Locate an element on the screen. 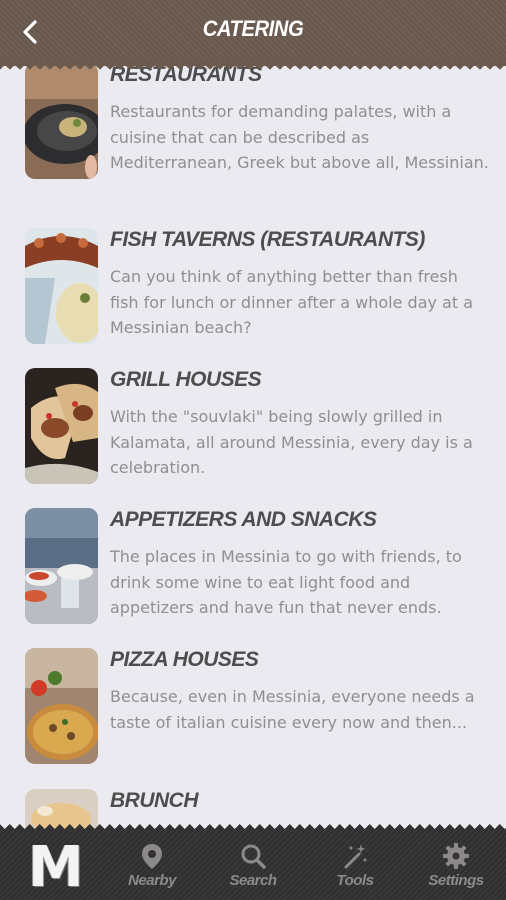 This screenshot has width=506, height=900. item-title: APPETIZERS AND SNACKS is located at coordinates (243, 519).